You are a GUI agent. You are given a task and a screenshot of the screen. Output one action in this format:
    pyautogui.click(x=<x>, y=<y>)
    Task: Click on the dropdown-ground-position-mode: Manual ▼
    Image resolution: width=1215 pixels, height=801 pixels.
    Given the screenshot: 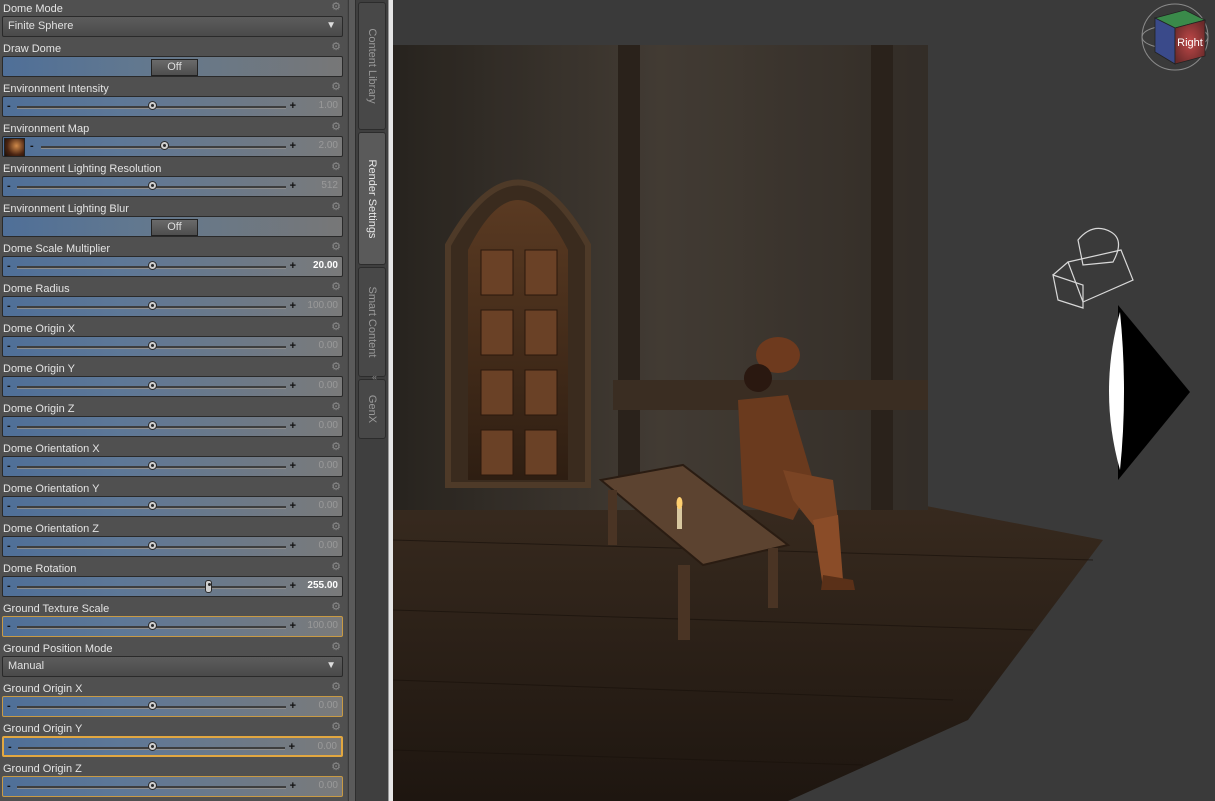 What is the action you would take?
    pyautogui.click(x=172, y=666)
    